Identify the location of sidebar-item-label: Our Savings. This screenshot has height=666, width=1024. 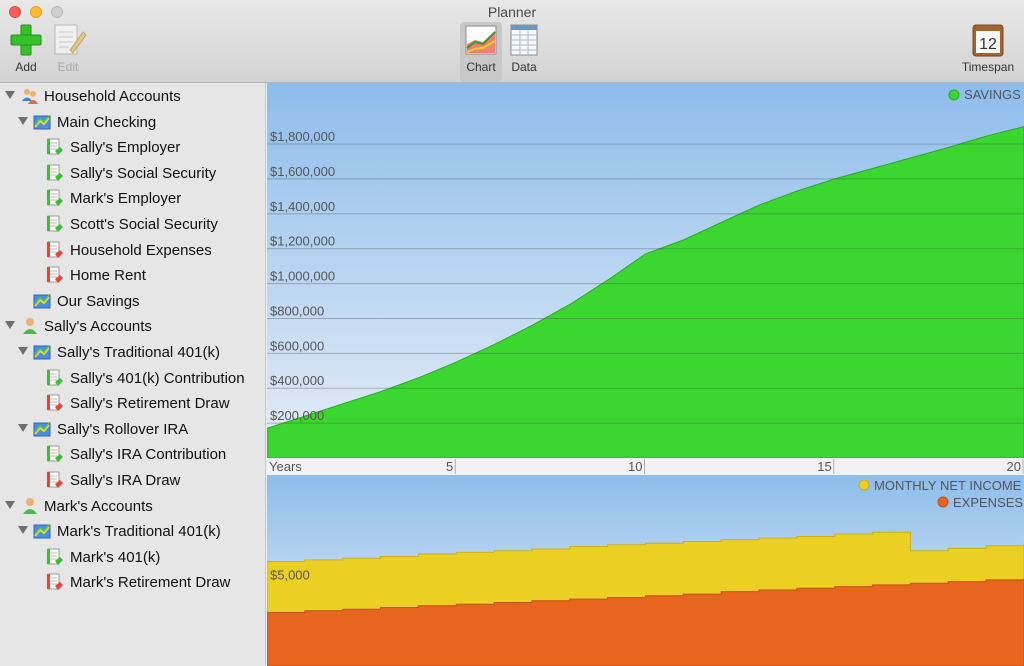
(98, 301).